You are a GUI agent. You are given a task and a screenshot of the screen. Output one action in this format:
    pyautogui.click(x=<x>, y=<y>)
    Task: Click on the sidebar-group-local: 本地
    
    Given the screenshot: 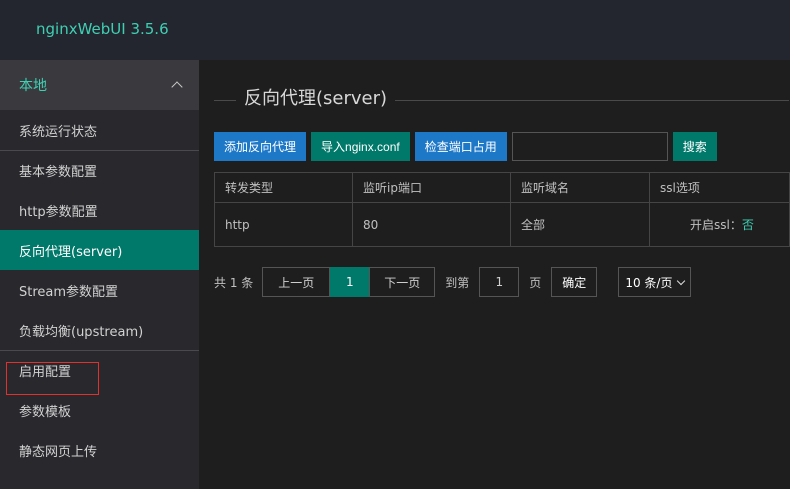 What is the action you would take?
    pyautogui.click(x=99, y=85)
    